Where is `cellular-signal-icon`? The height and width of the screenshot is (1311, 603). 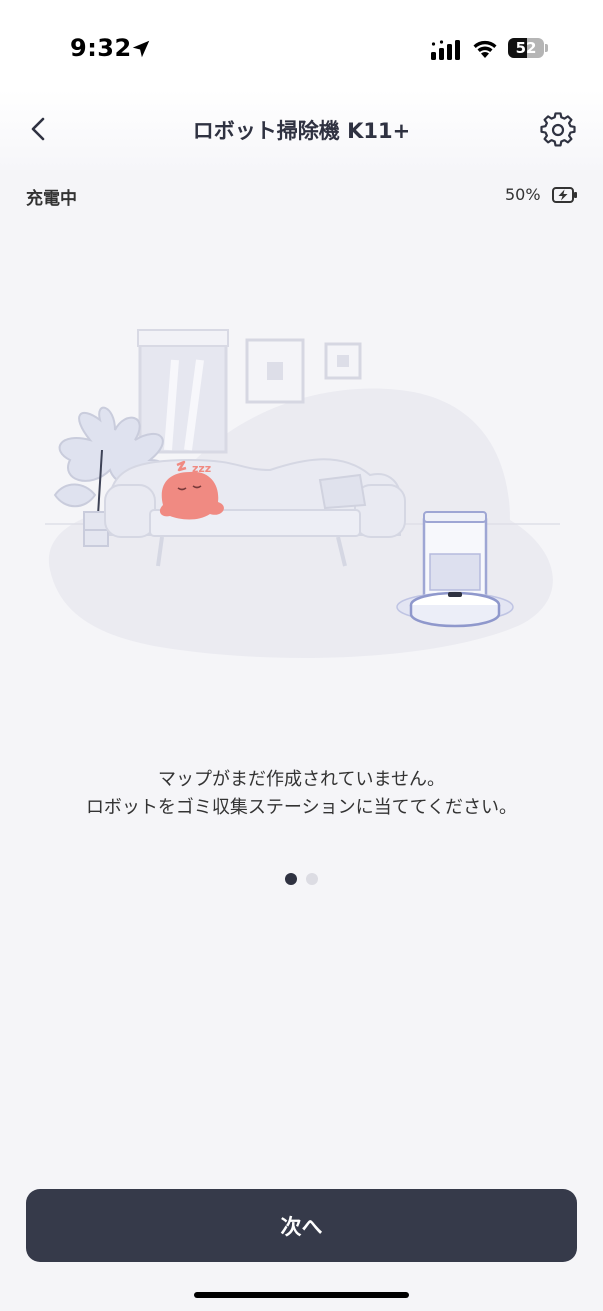 cellular-signal-icon is located at coordinates (445, 50).